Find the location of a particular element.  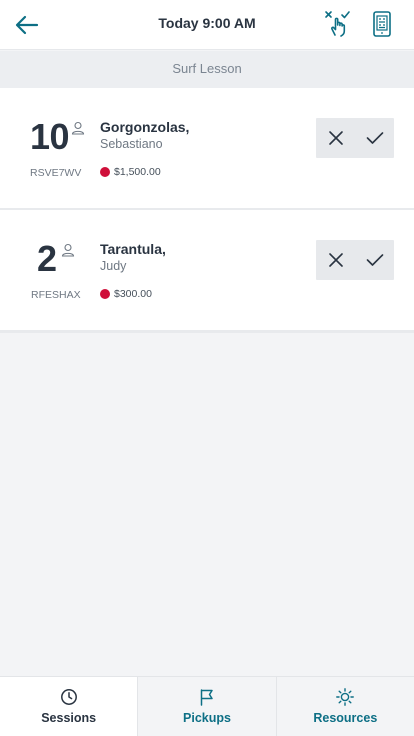

flag-icon is located at coordinates (207, 697).